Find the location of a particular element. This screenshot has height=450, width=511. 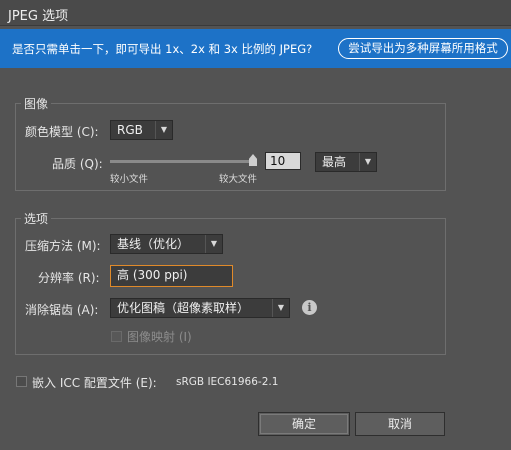

info-icon: i is located at coordinates (309, 307).